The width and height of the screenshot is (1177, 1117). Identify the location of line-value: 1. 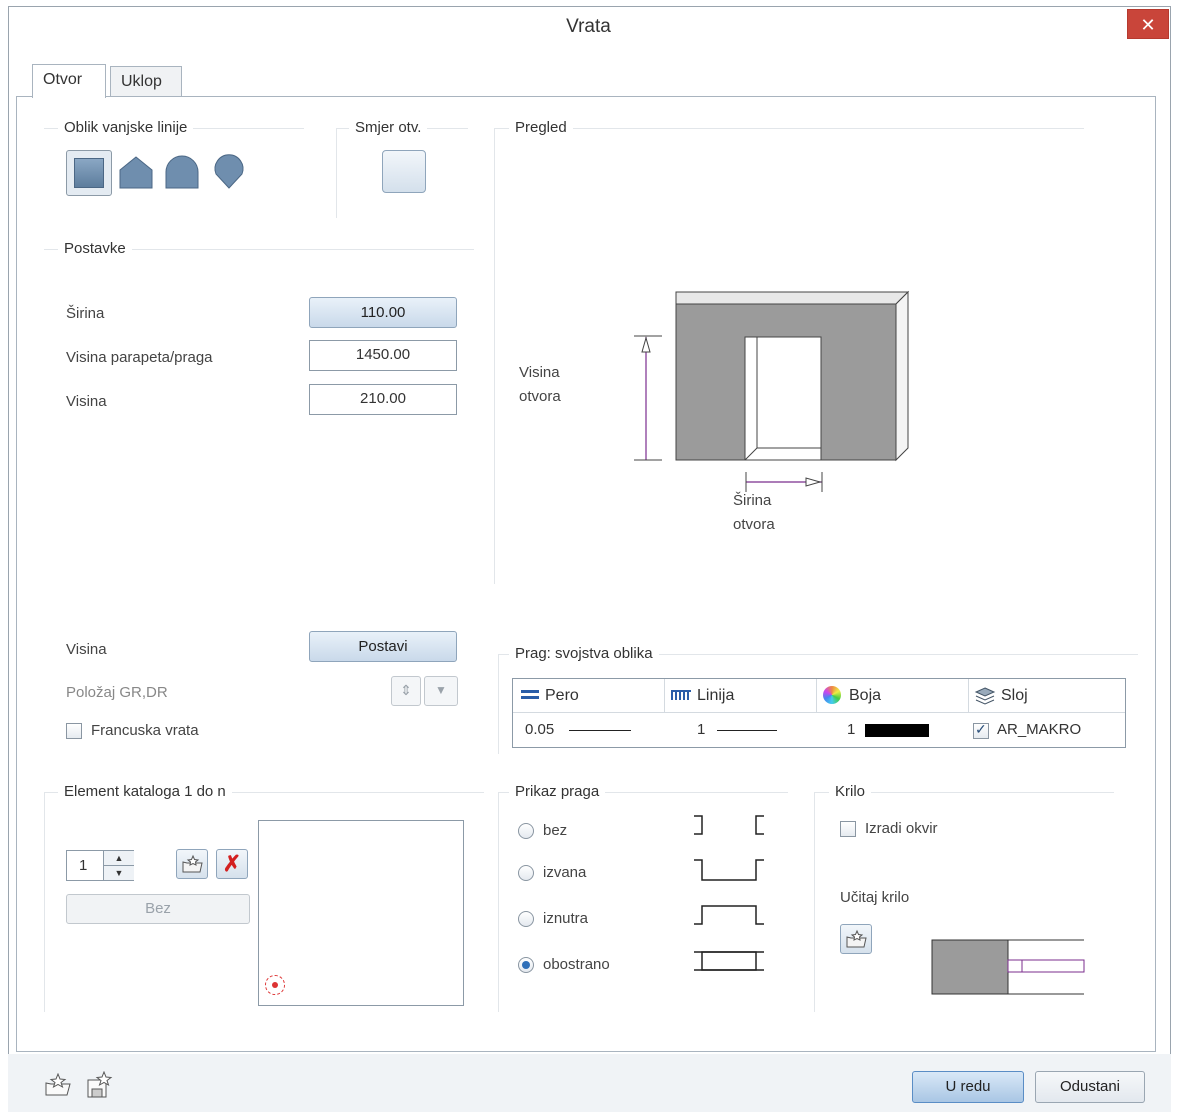
(701, 730).